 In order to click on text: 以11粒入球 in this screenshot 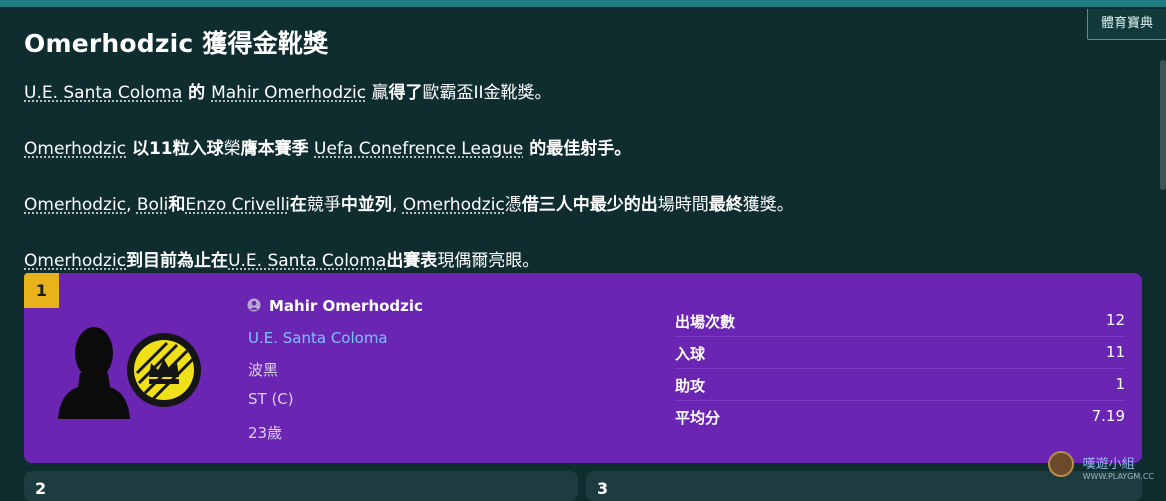, I will do `click(175, 149)`.